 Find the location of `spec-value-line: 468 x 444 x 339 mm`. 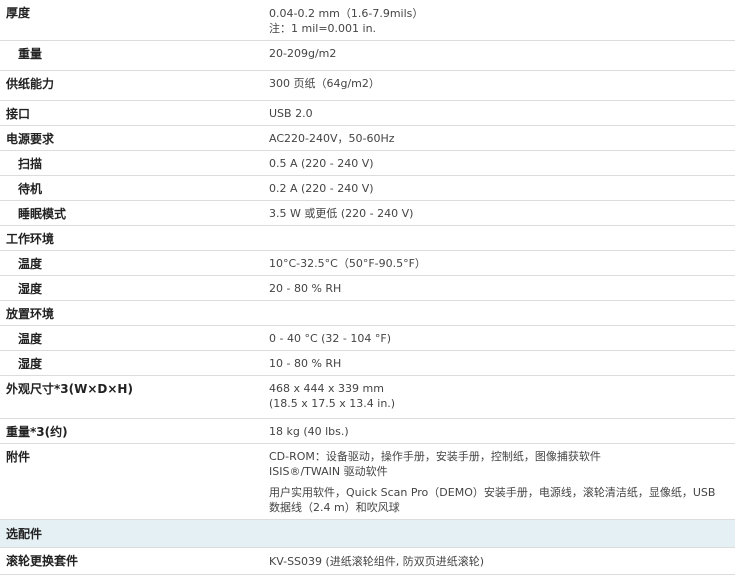

spec-value-line: 468 x 444 x 339 mm is located at coordinates (326, 388).